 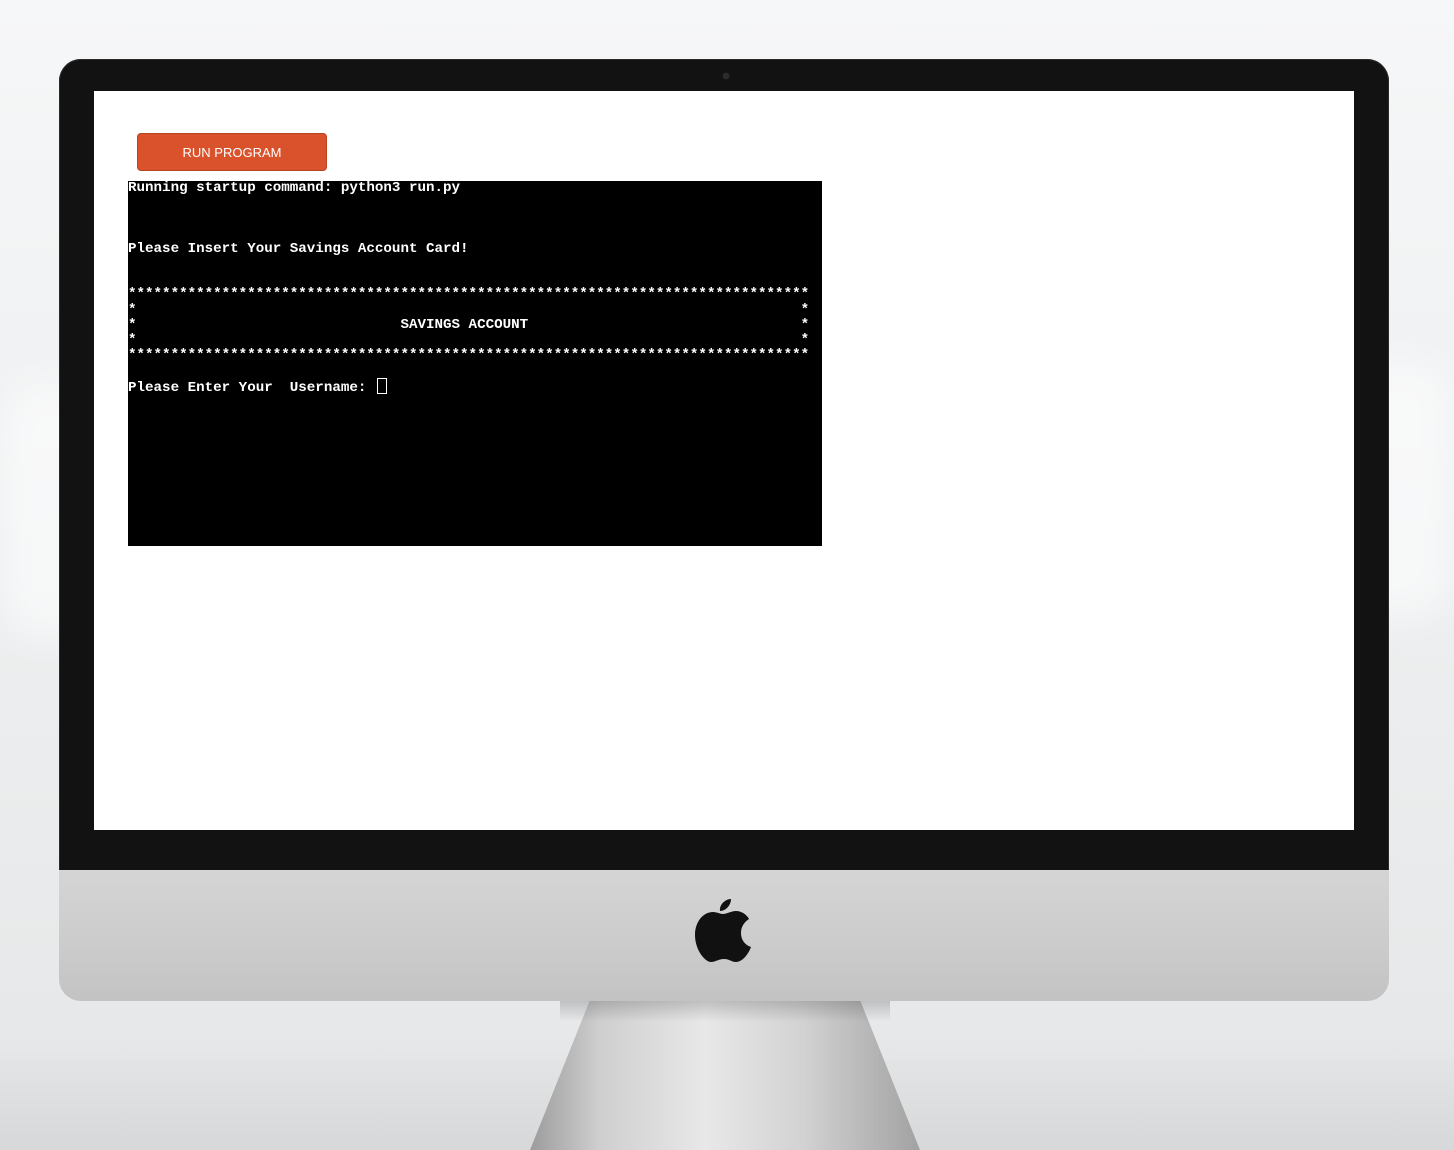 What do you see at coordinates (726, 76) in the screenshot?
I see `camera-icon` at bounding box center [726, 76].